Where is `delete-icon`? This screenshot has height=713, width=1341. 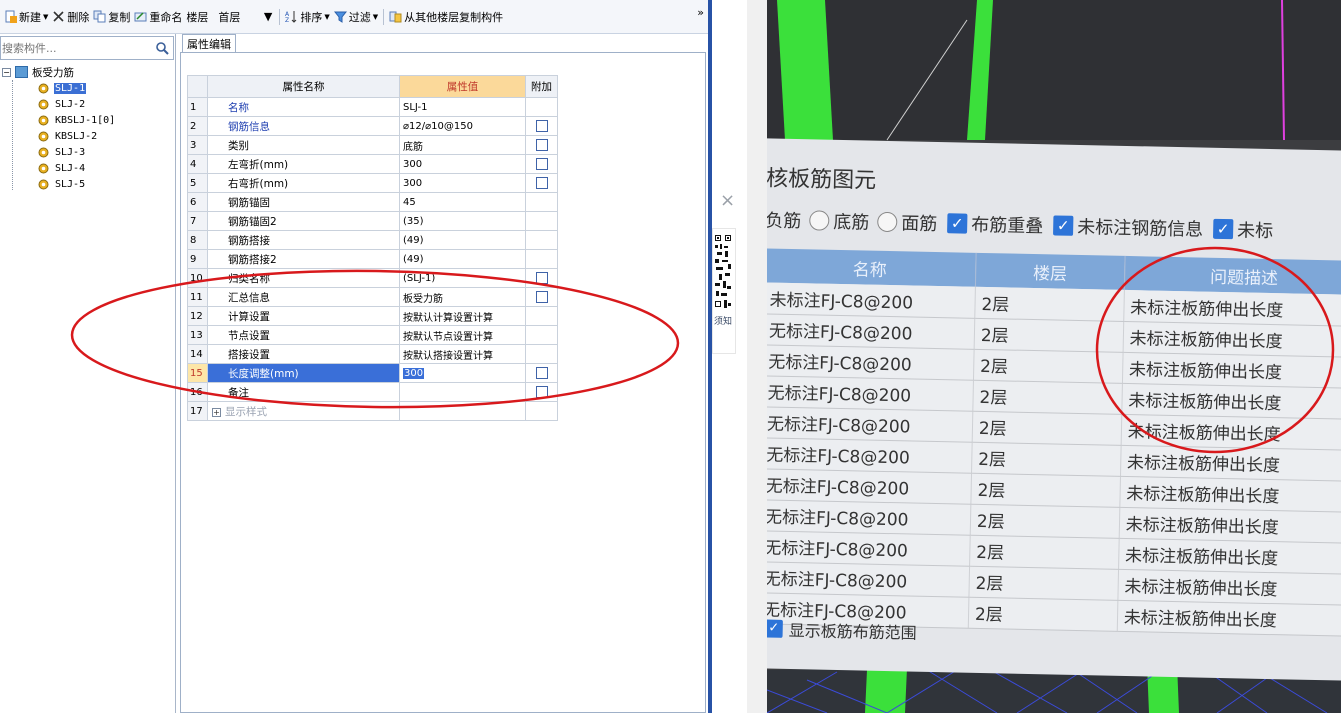 delete-icon is located at coordinates (58, 16).